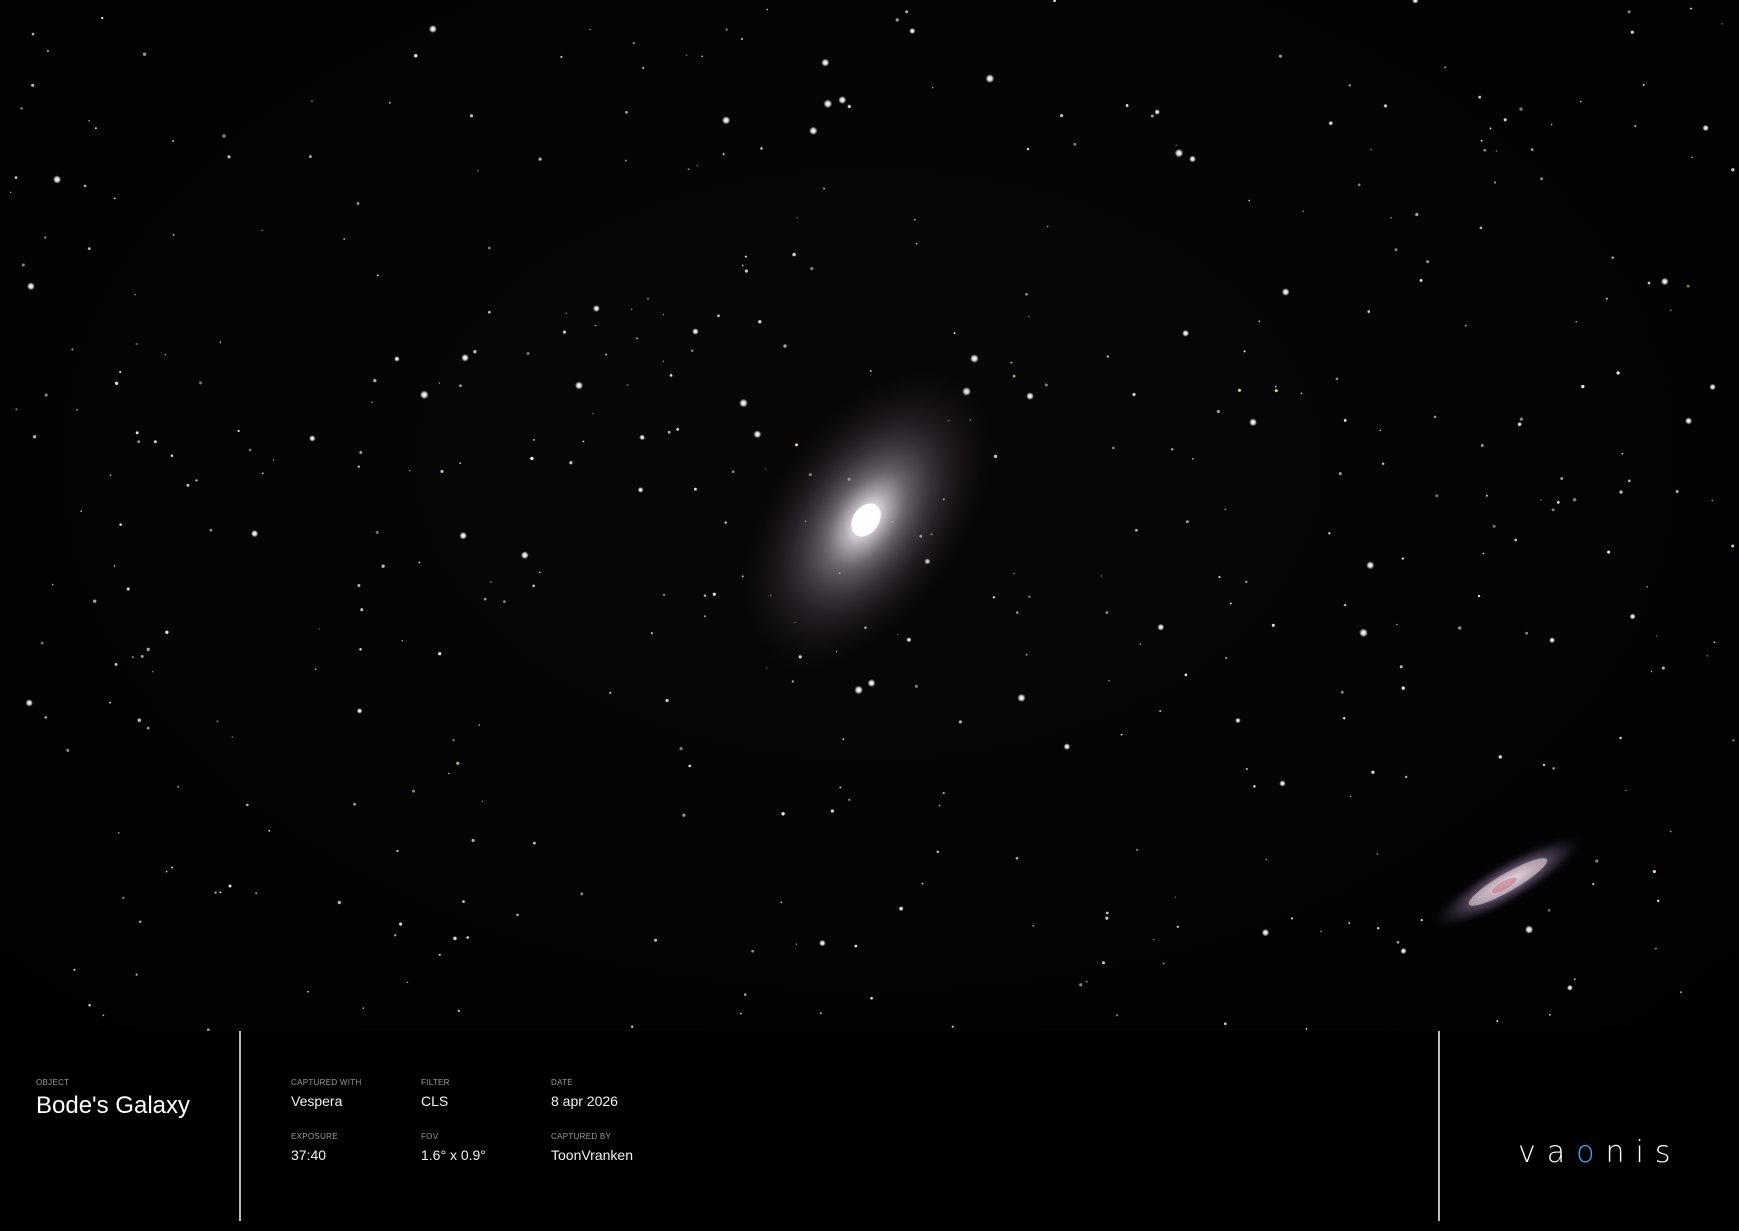 The height and width of the screenshot is (1231, 1739). Describe the element at coordinates (53, 1082) in the screenshot. I see `object-label: OBJECT` at that location.